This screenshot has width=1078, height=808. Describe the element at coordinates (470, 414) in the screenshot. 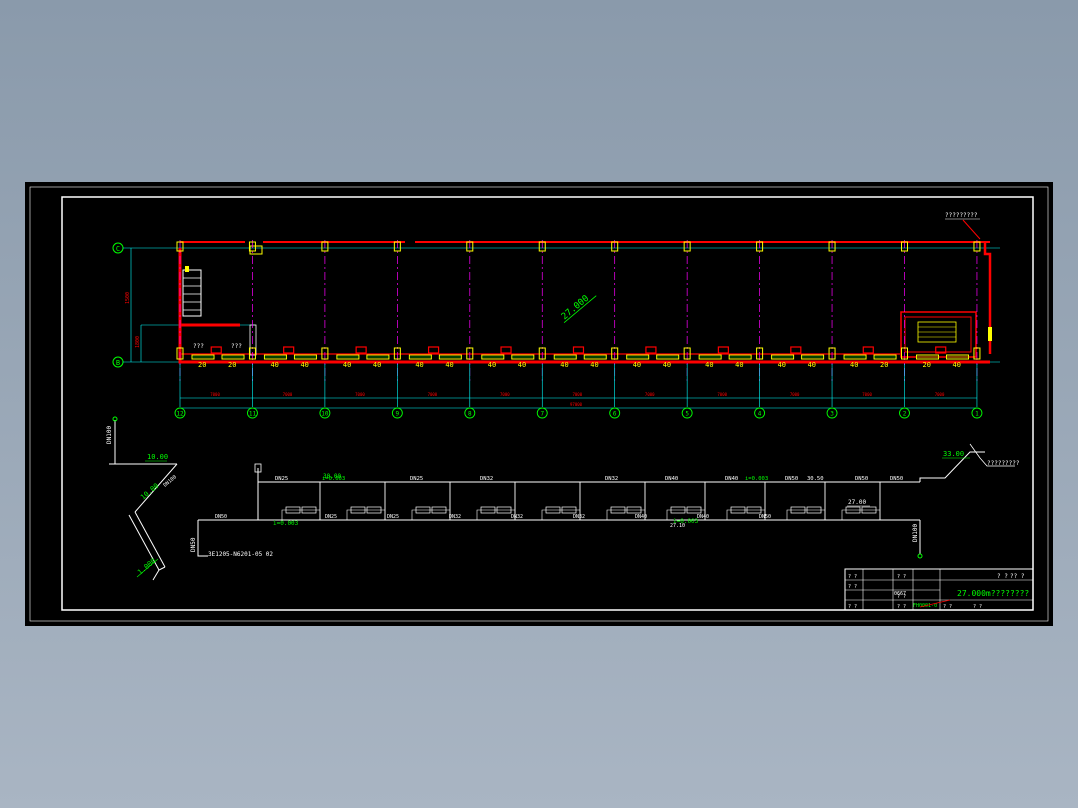

I see `axis-bubble-label: 8` at that location.